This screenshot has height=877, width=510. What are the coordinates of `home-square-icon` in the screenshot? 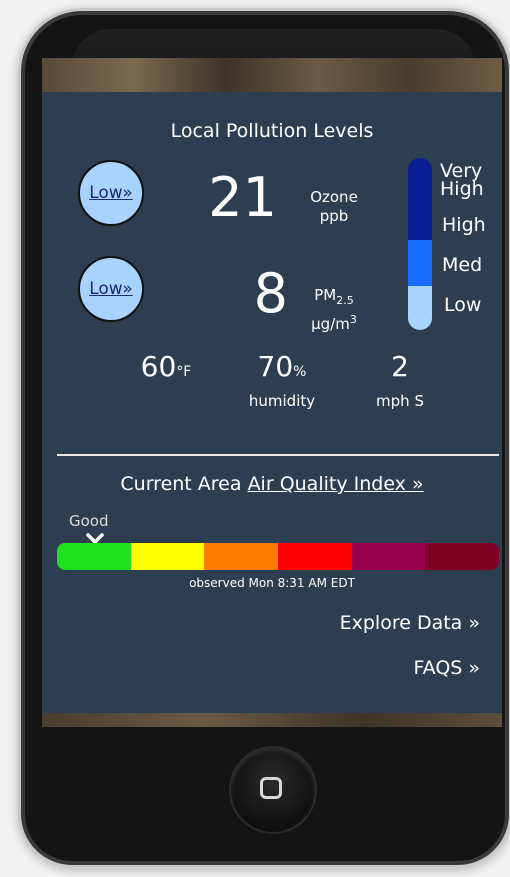 It's located at (271, 788).